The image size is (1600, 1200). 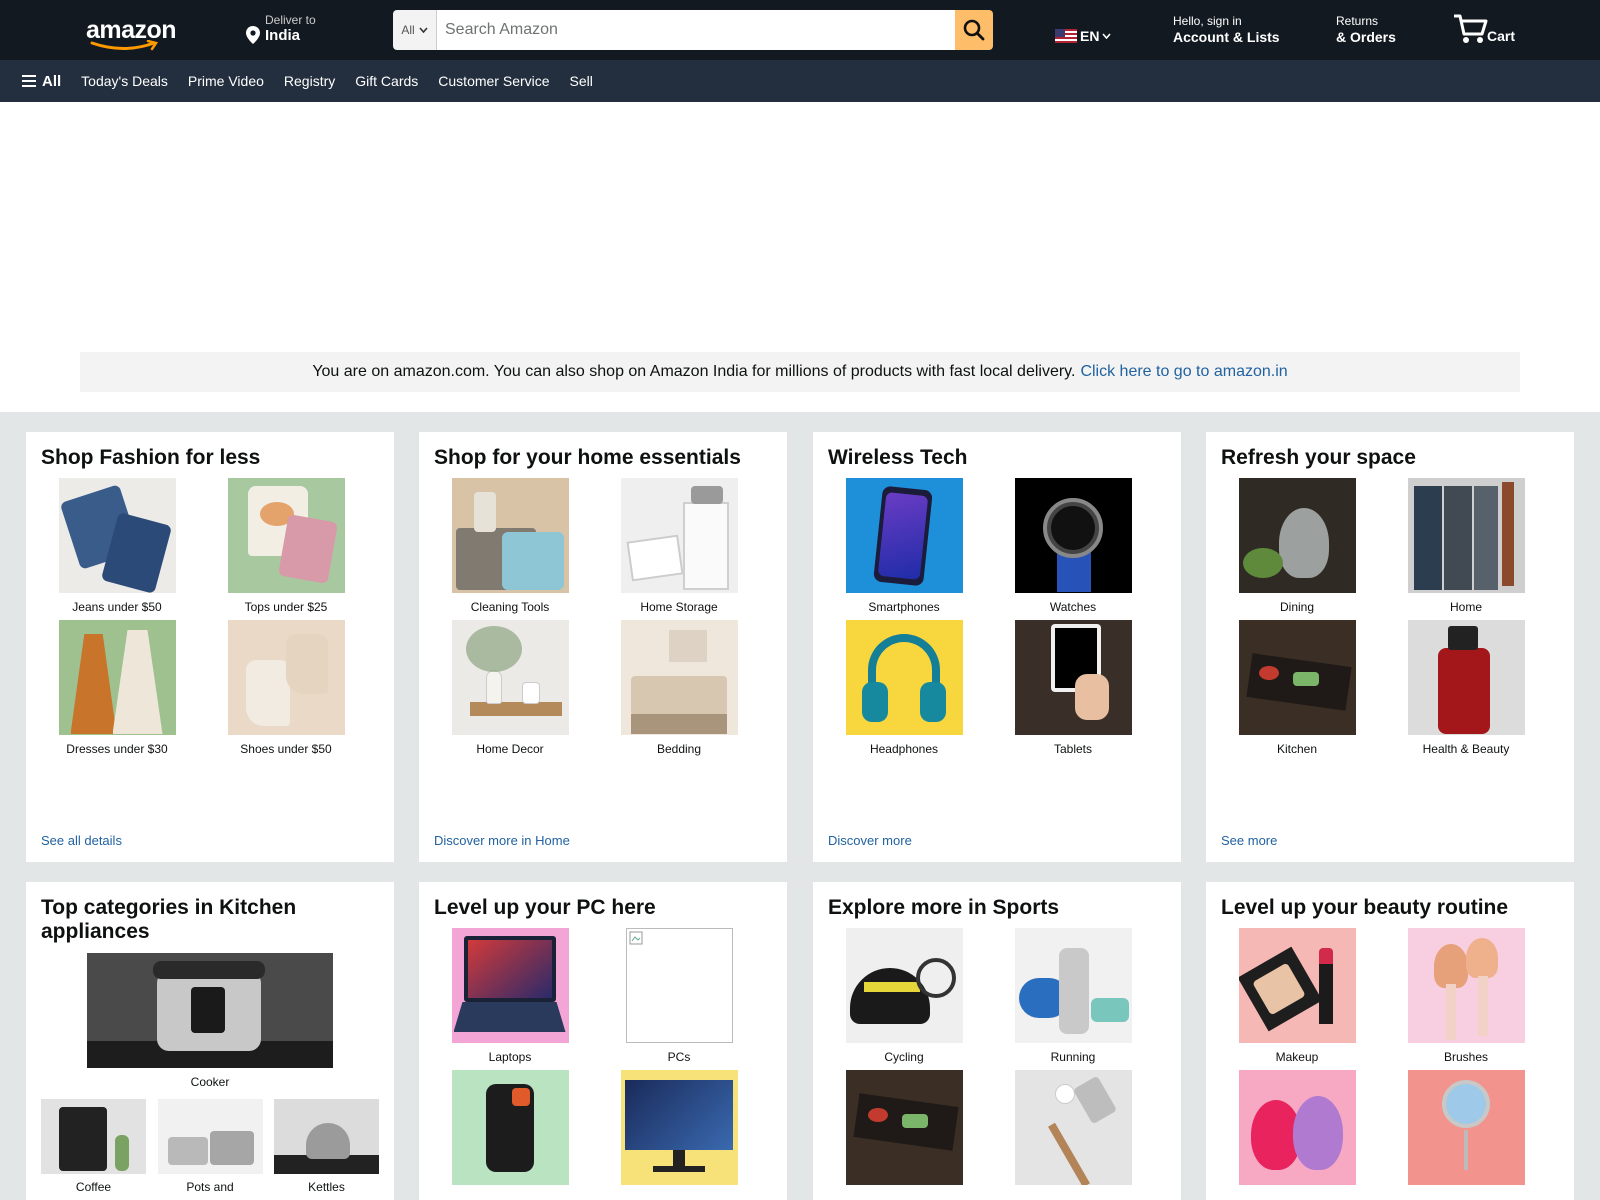 What do you see at coordinates (134, 32) in the screenshot?
I see `amazon-logo: amazon` at bounding box center [134, 32].